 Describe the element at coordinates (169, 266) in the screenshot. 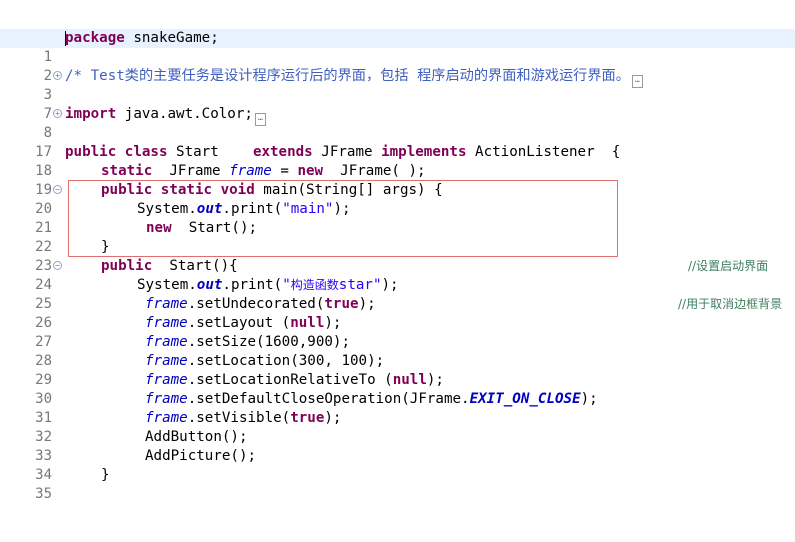

I see `code-text: public Start(){` at that location.